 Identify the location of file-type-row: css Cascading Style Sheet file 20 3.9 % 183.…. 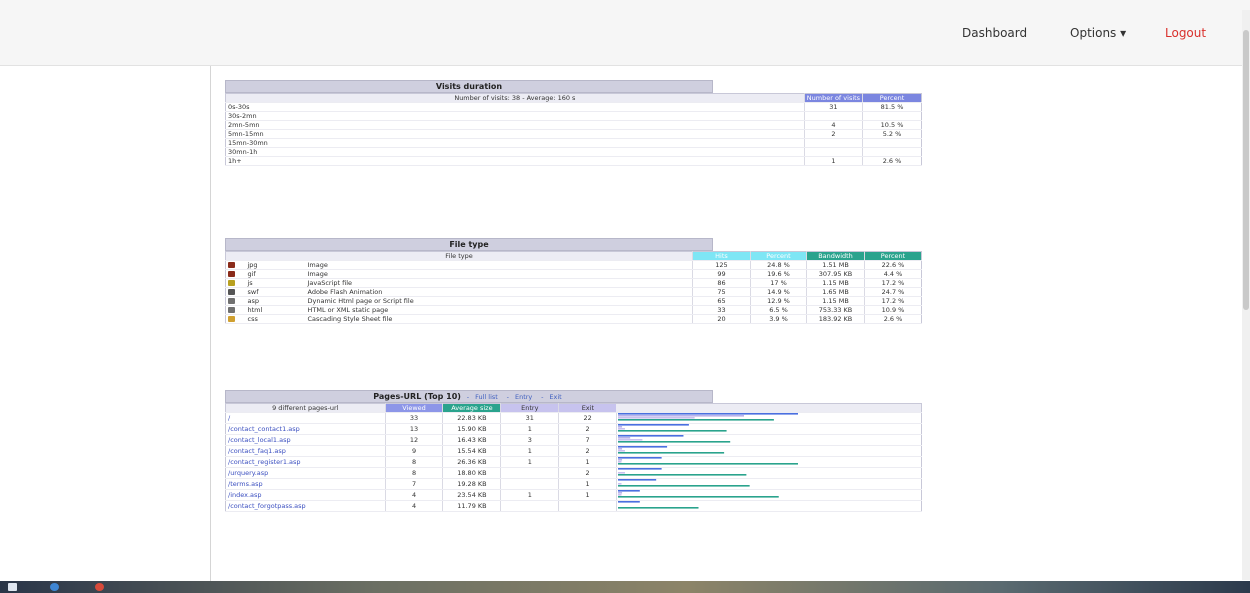
(573, 319).